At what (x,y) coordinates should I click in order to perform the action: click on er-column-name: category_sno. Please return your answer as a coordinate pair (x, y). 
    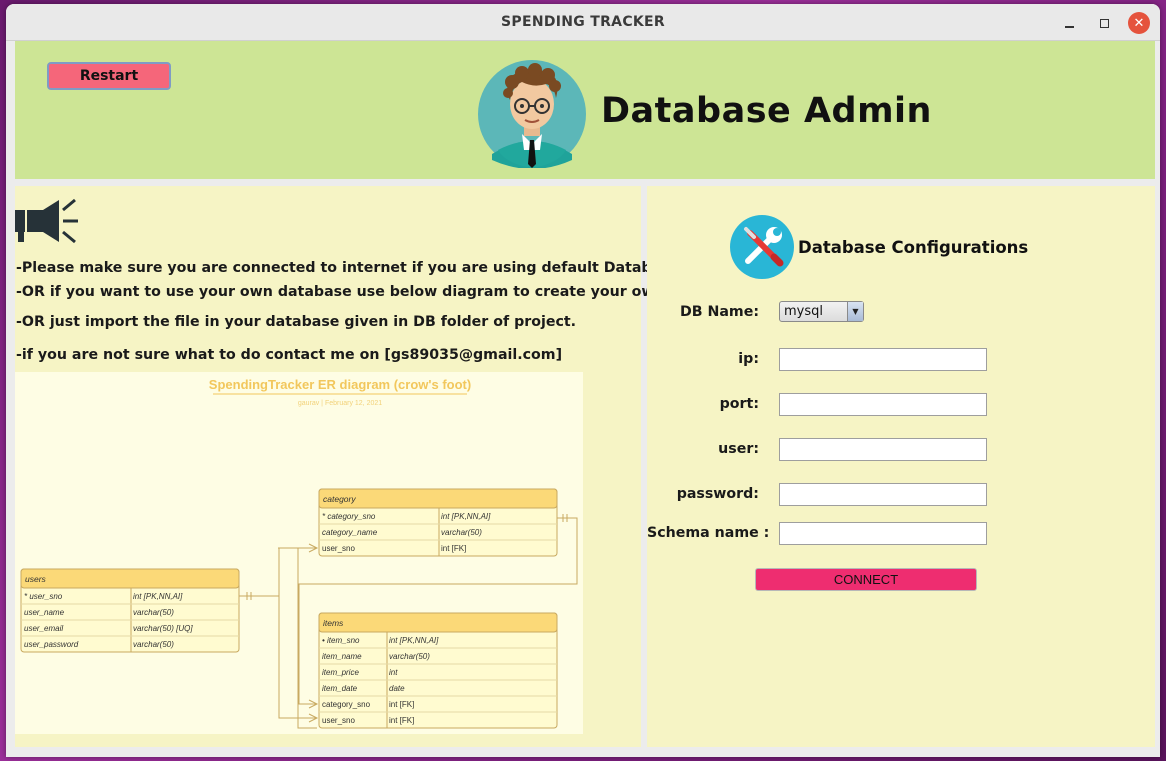
    Looking at the image, I should click on (346, 704).